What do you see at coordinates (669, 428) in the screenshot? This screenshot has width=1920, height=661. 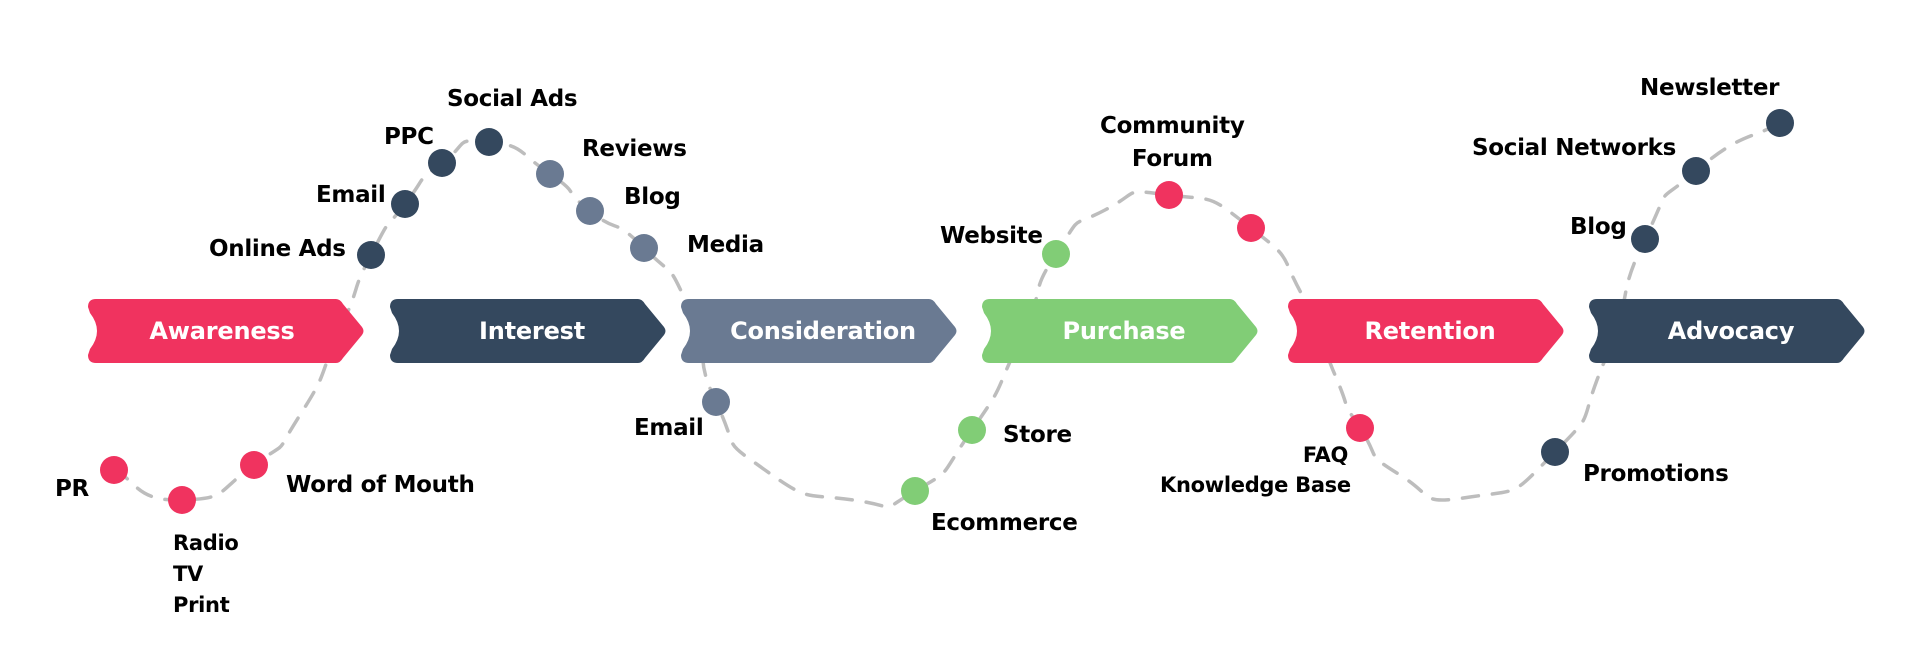 I see `touchpoint-label-email-consideration: Email` at bounding box center [669, 428].